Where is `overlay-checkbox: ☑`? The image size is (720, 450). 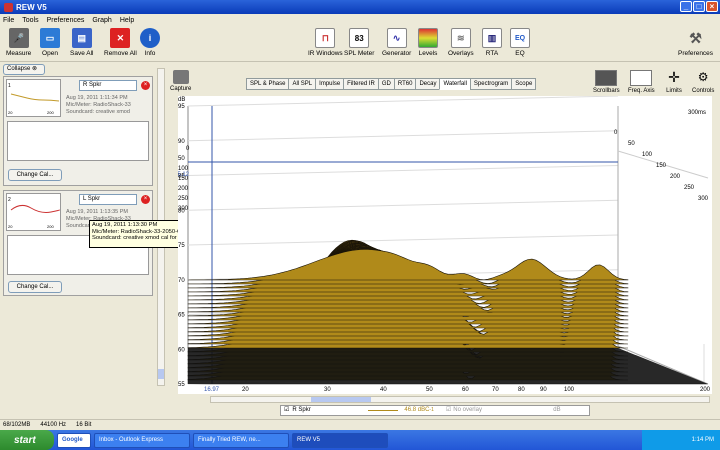 overlay-checkbox: ☑ is located at coordinates (448, 410).